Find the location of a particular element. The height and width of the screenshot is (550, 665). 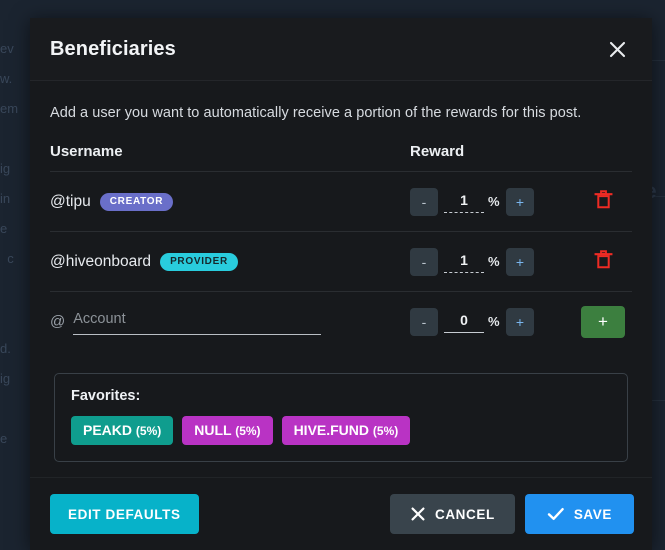

background-text-left: ev w. em ig in e c d. ig e si I ar a ha is located at coordinates (9, 243).